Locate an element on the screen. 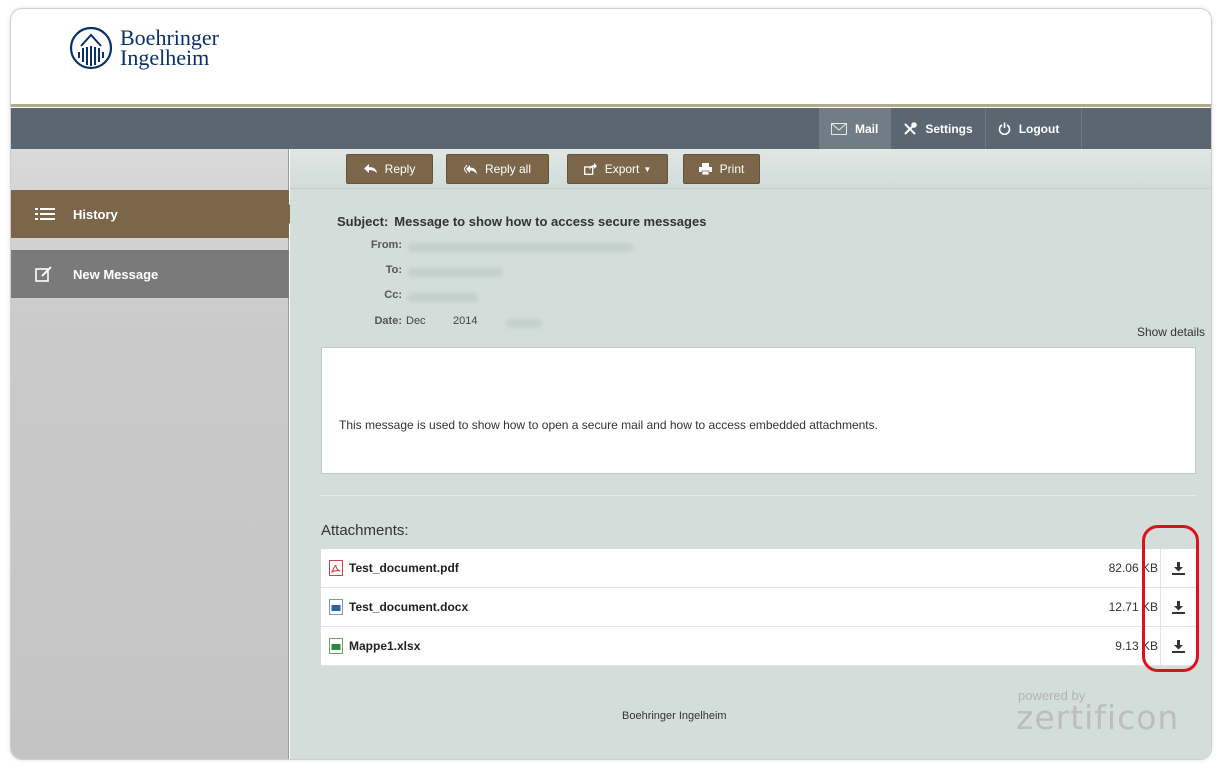  reply-all-label: Reply all is located at coordinates (508, 169).